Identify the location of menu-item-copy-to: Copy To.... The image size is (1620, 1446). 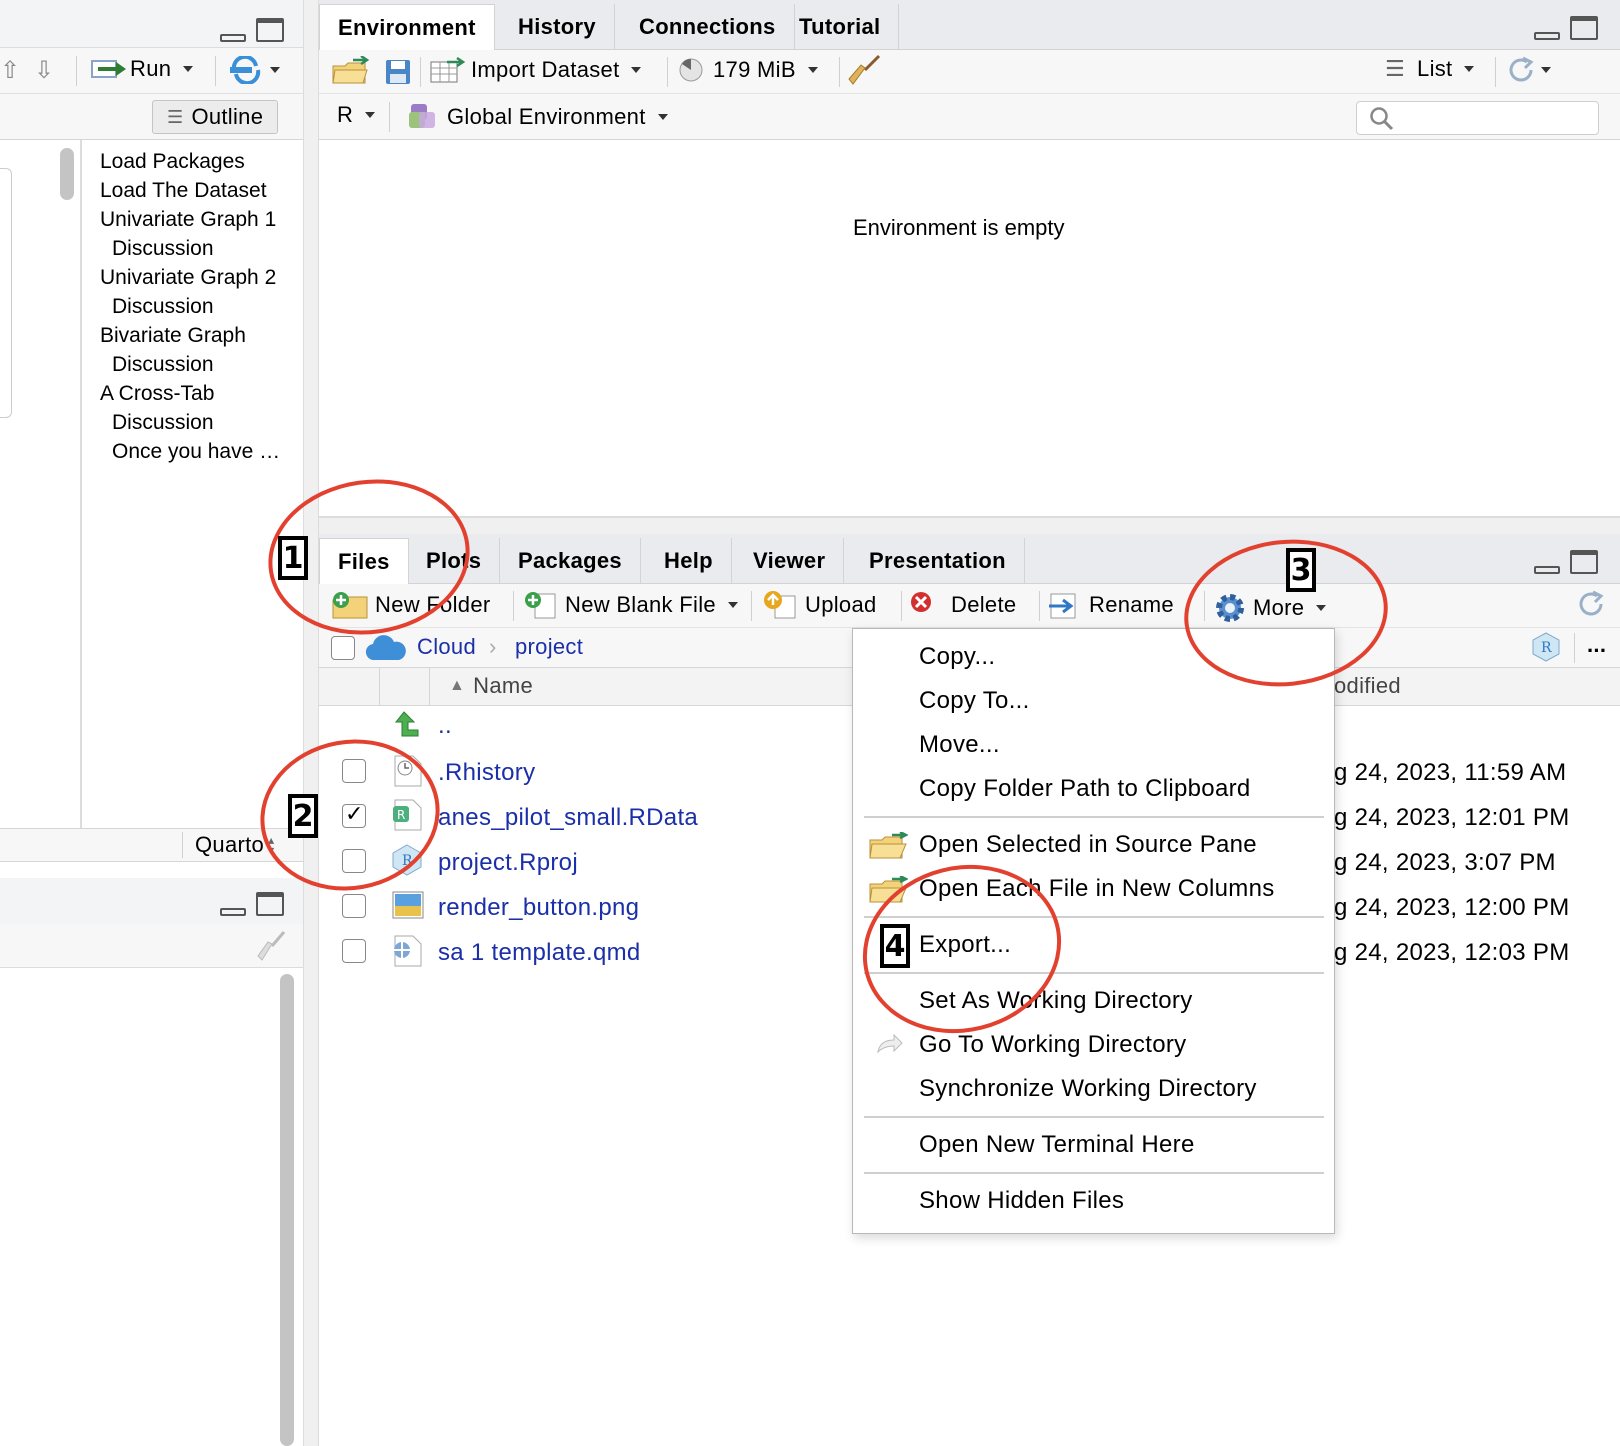
(974, 701).